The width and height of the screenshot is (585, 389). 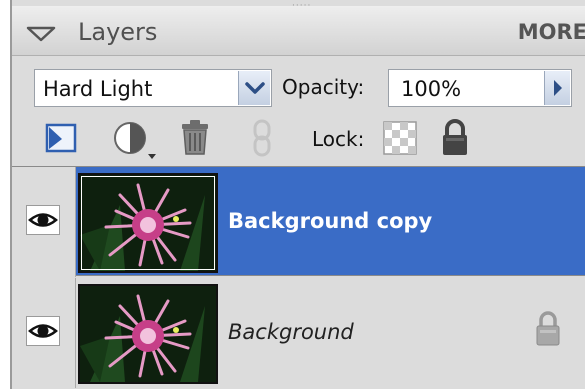 I want to click on chevron-down-icon, so click(x=254, y=88).